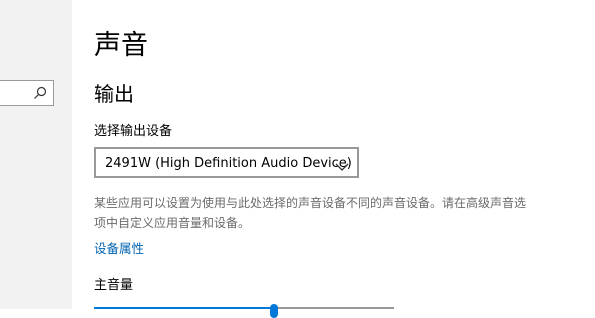  I want to click on chevron-down-icon, so click(342, 164).